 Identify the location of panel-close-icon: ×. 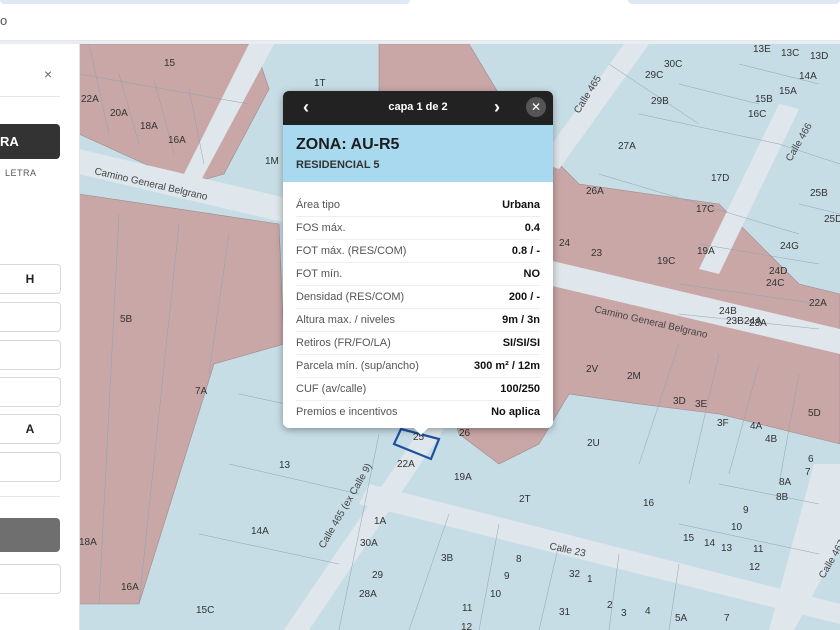
(48, 74).